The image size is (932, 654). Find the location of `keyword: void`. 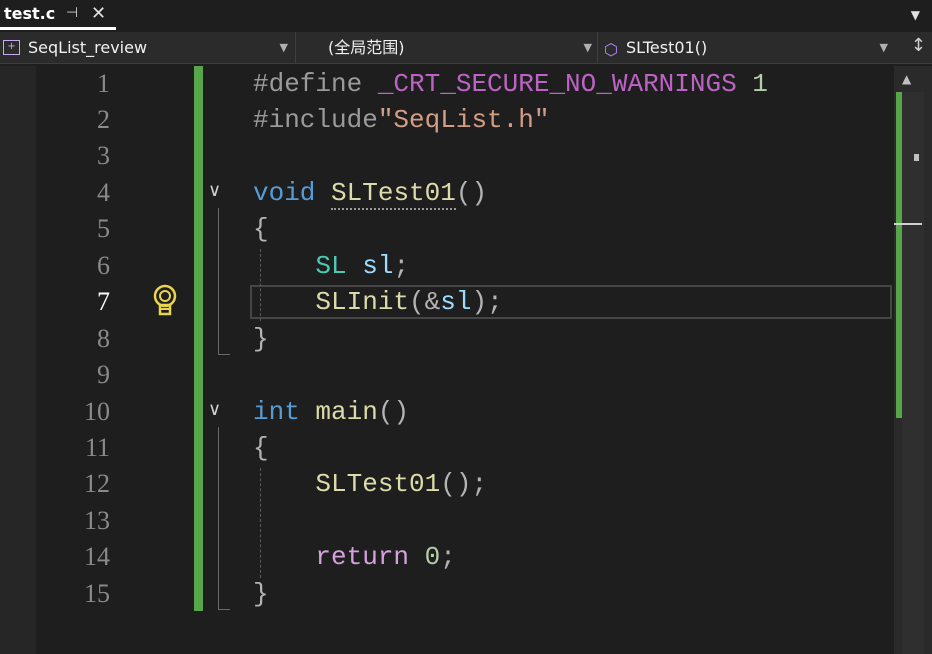

keyword: void is located at coordinates (284, 193).